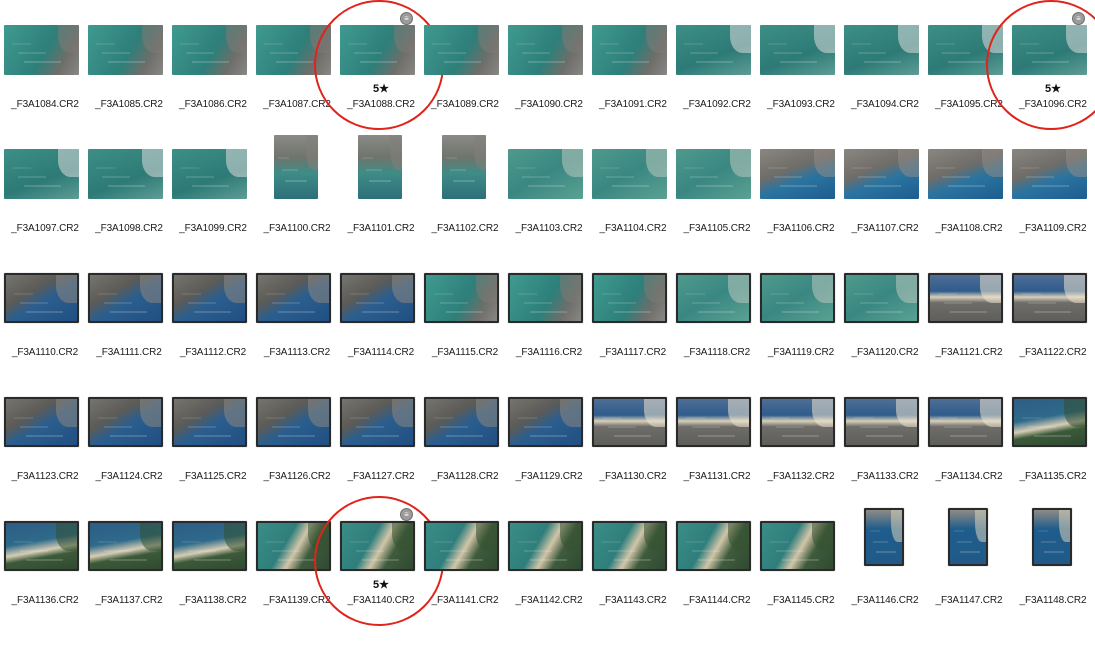 This screenshot has height=645, width=1095. I want to click on thumbnail-item: _F3A1089.CR2, so click(465, 87).